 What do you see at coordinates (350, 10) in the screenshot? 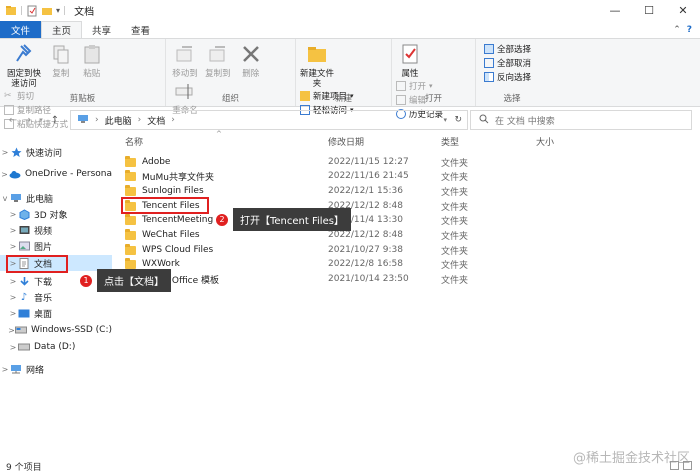
I see `title-bar: | ▾ | 文档 — ☐ ✕` at bounding box center [350, 10].